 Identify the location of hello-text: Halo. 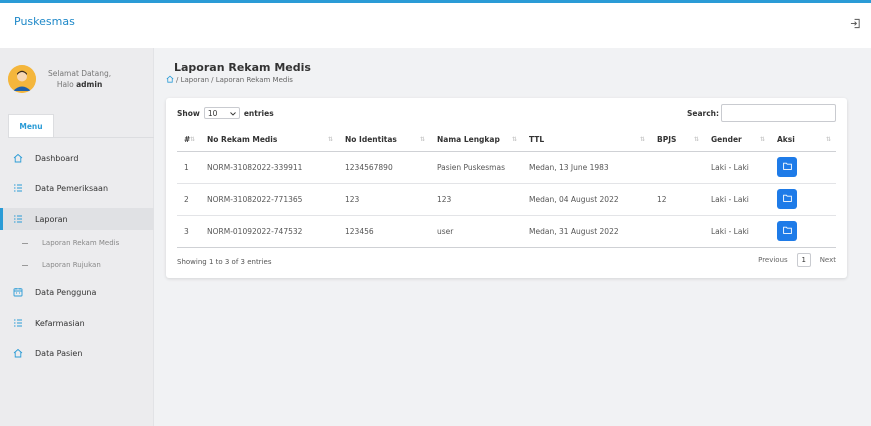
(65, 84).